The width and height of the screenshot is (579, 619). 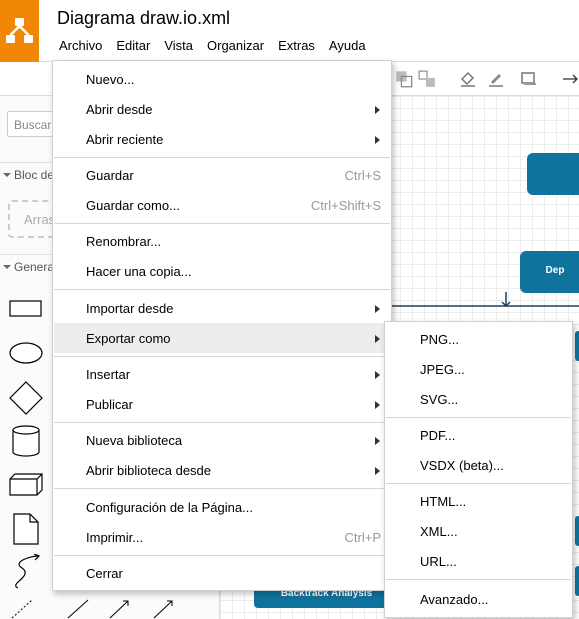 What do you see at coordinates (222, 338) in the screenshot?
I see `menu-item-exportar-como: Exportar como` at bounding box center [222, 338].